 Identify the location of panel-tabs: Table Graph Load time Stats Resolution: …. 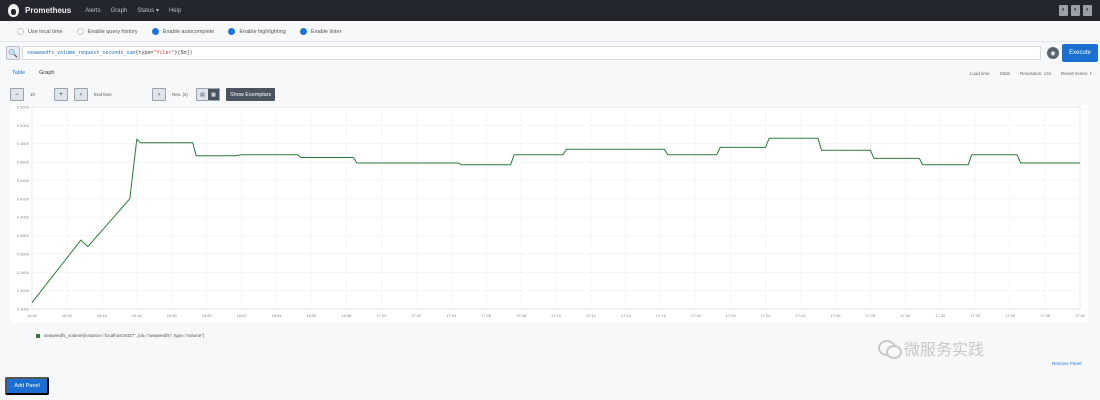
(552, 73).